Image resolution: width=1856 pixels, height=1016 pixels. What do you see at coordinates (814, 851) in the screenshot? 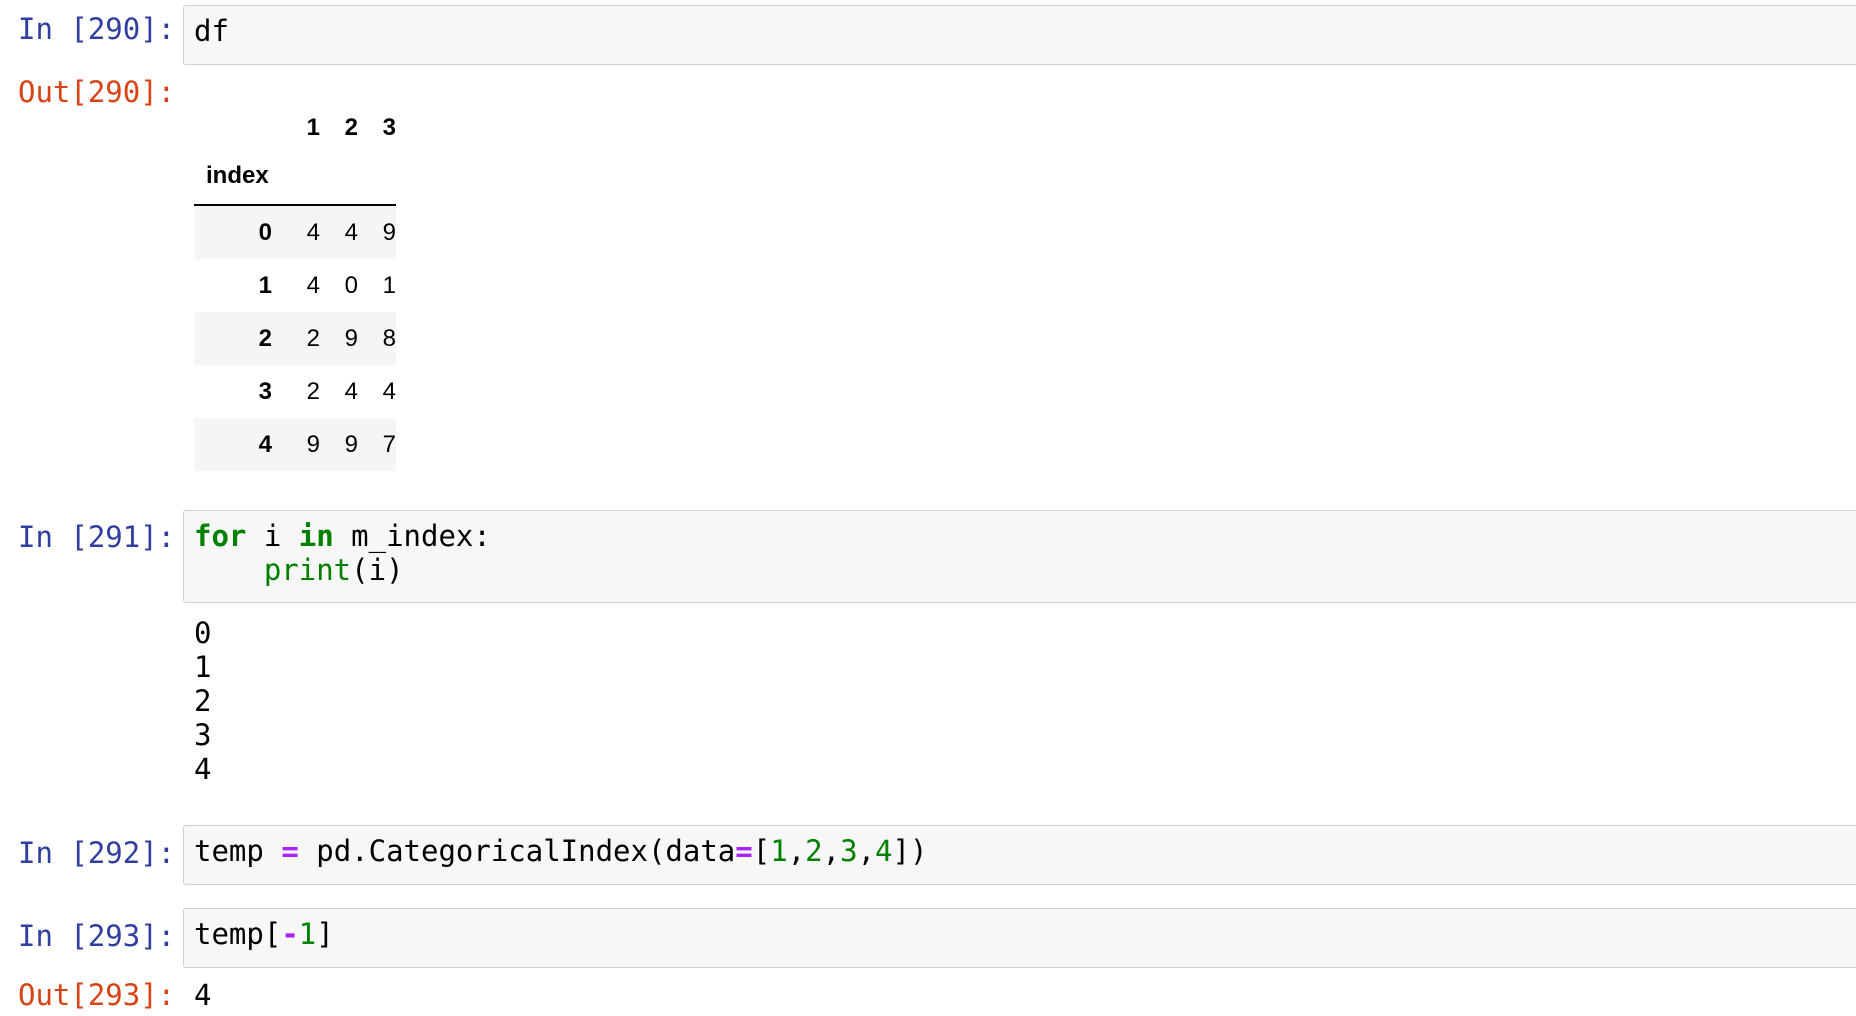
I see `number-literal: 2` at bounding box center [814, 851].